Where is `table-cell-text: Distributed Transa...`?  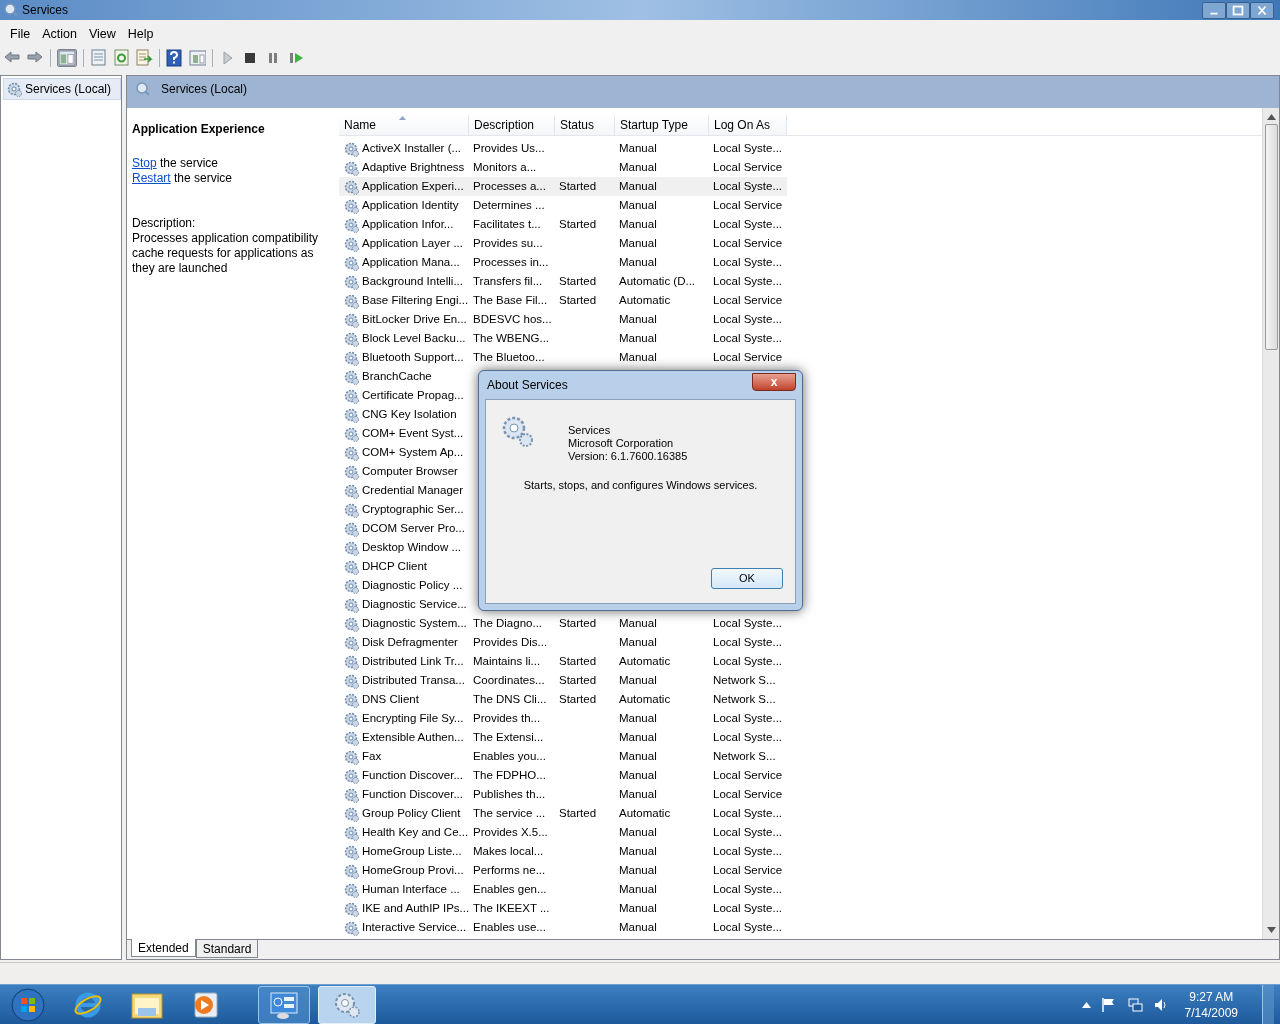 table-cell-text: Distributed Transa... is located at coordinates (413, 680).